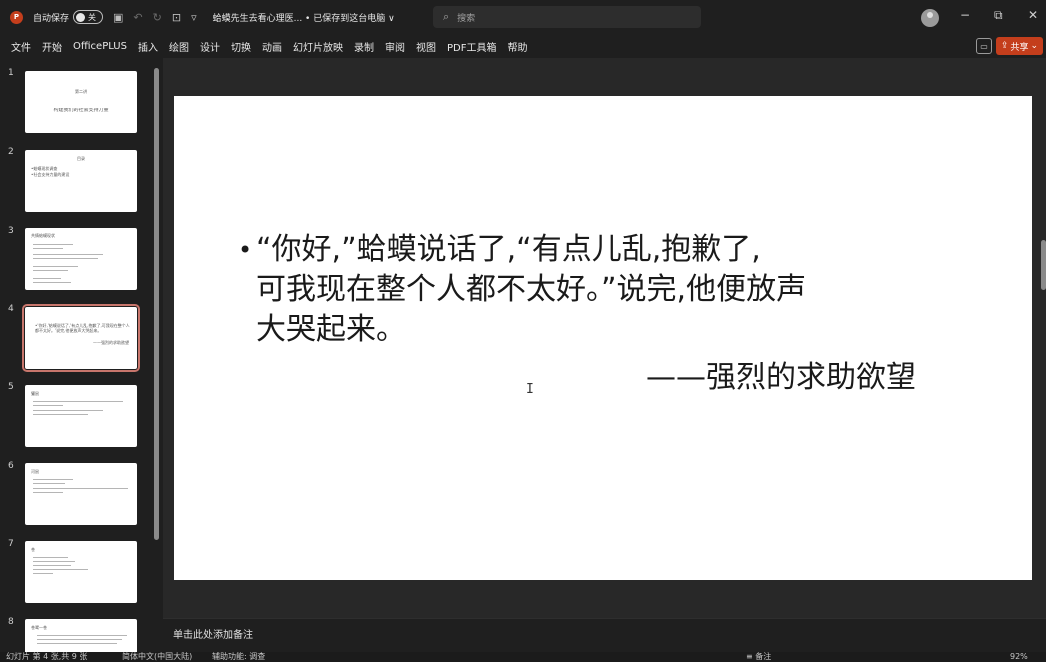 The width and height of the screenshot is (1046, 662). Describe the element at coordinates (241, 46) in the screenshot. I see `menu-tab-6: 切换` at that location.